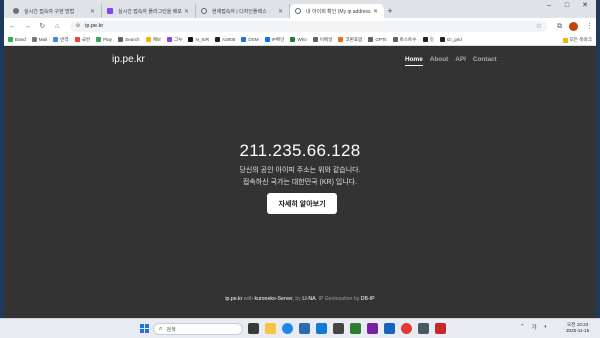  I want to click on bookmark-label: 그누, so click(178, 39).